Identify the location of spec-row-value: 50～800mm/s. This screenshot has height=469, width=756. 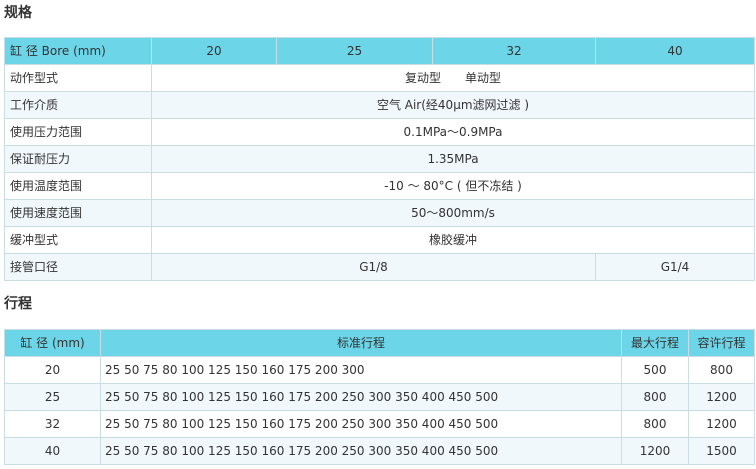
(453, 213).